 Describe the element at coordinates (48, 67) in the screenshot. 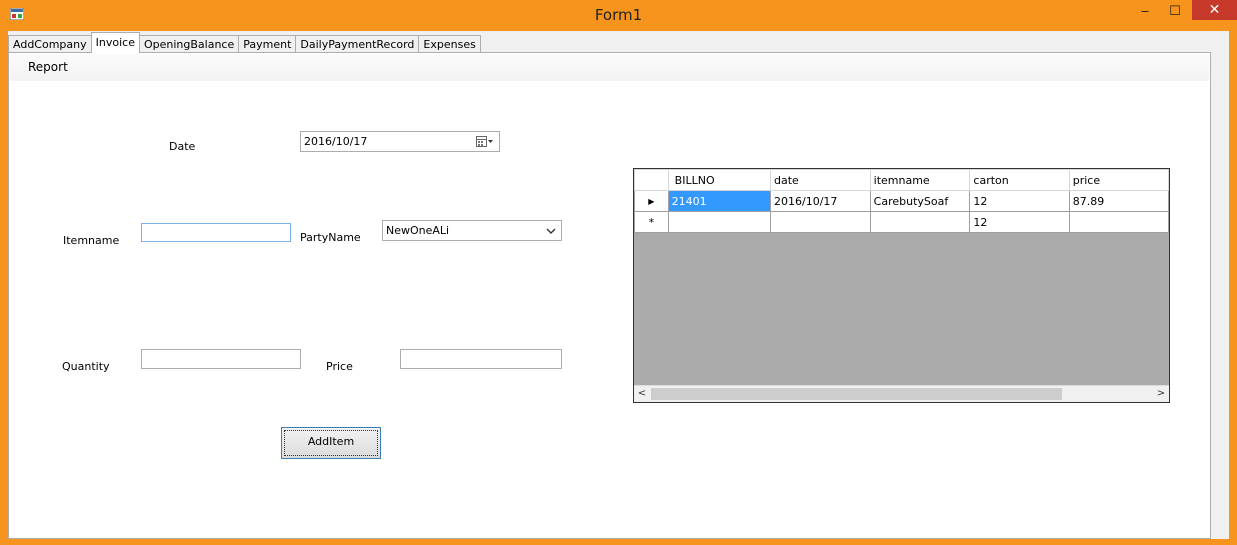

I see `menu-report: Report` at that location.